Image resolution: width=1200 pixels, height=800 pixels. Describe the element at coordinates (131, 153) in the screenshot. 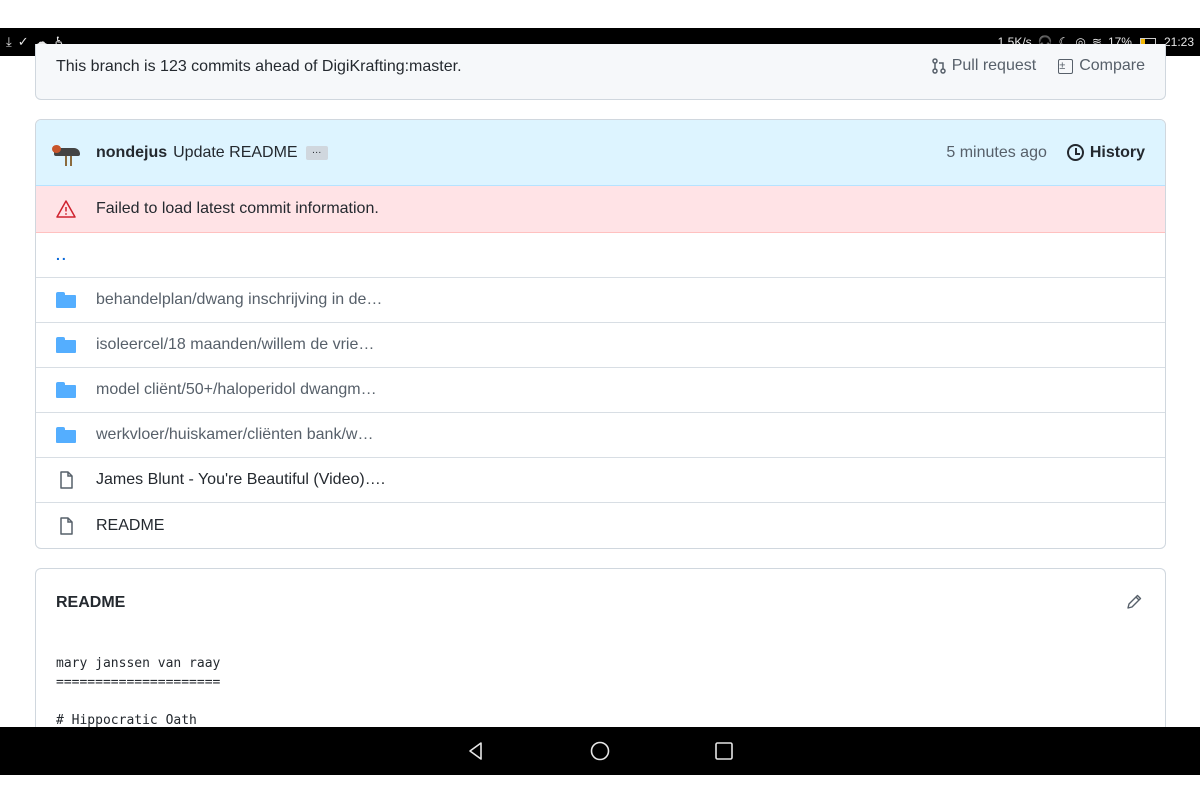

I see `commit-author-link: nondejus` at that location.